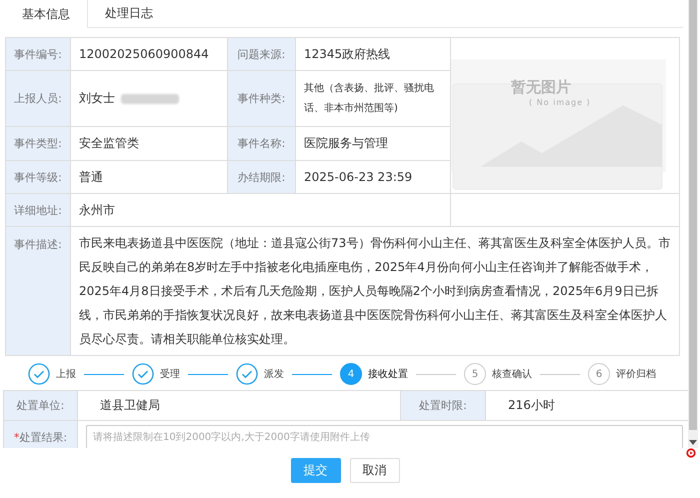 This screenshot has height=498, width=700. I want to click on scrollbar, so click(693, 224).